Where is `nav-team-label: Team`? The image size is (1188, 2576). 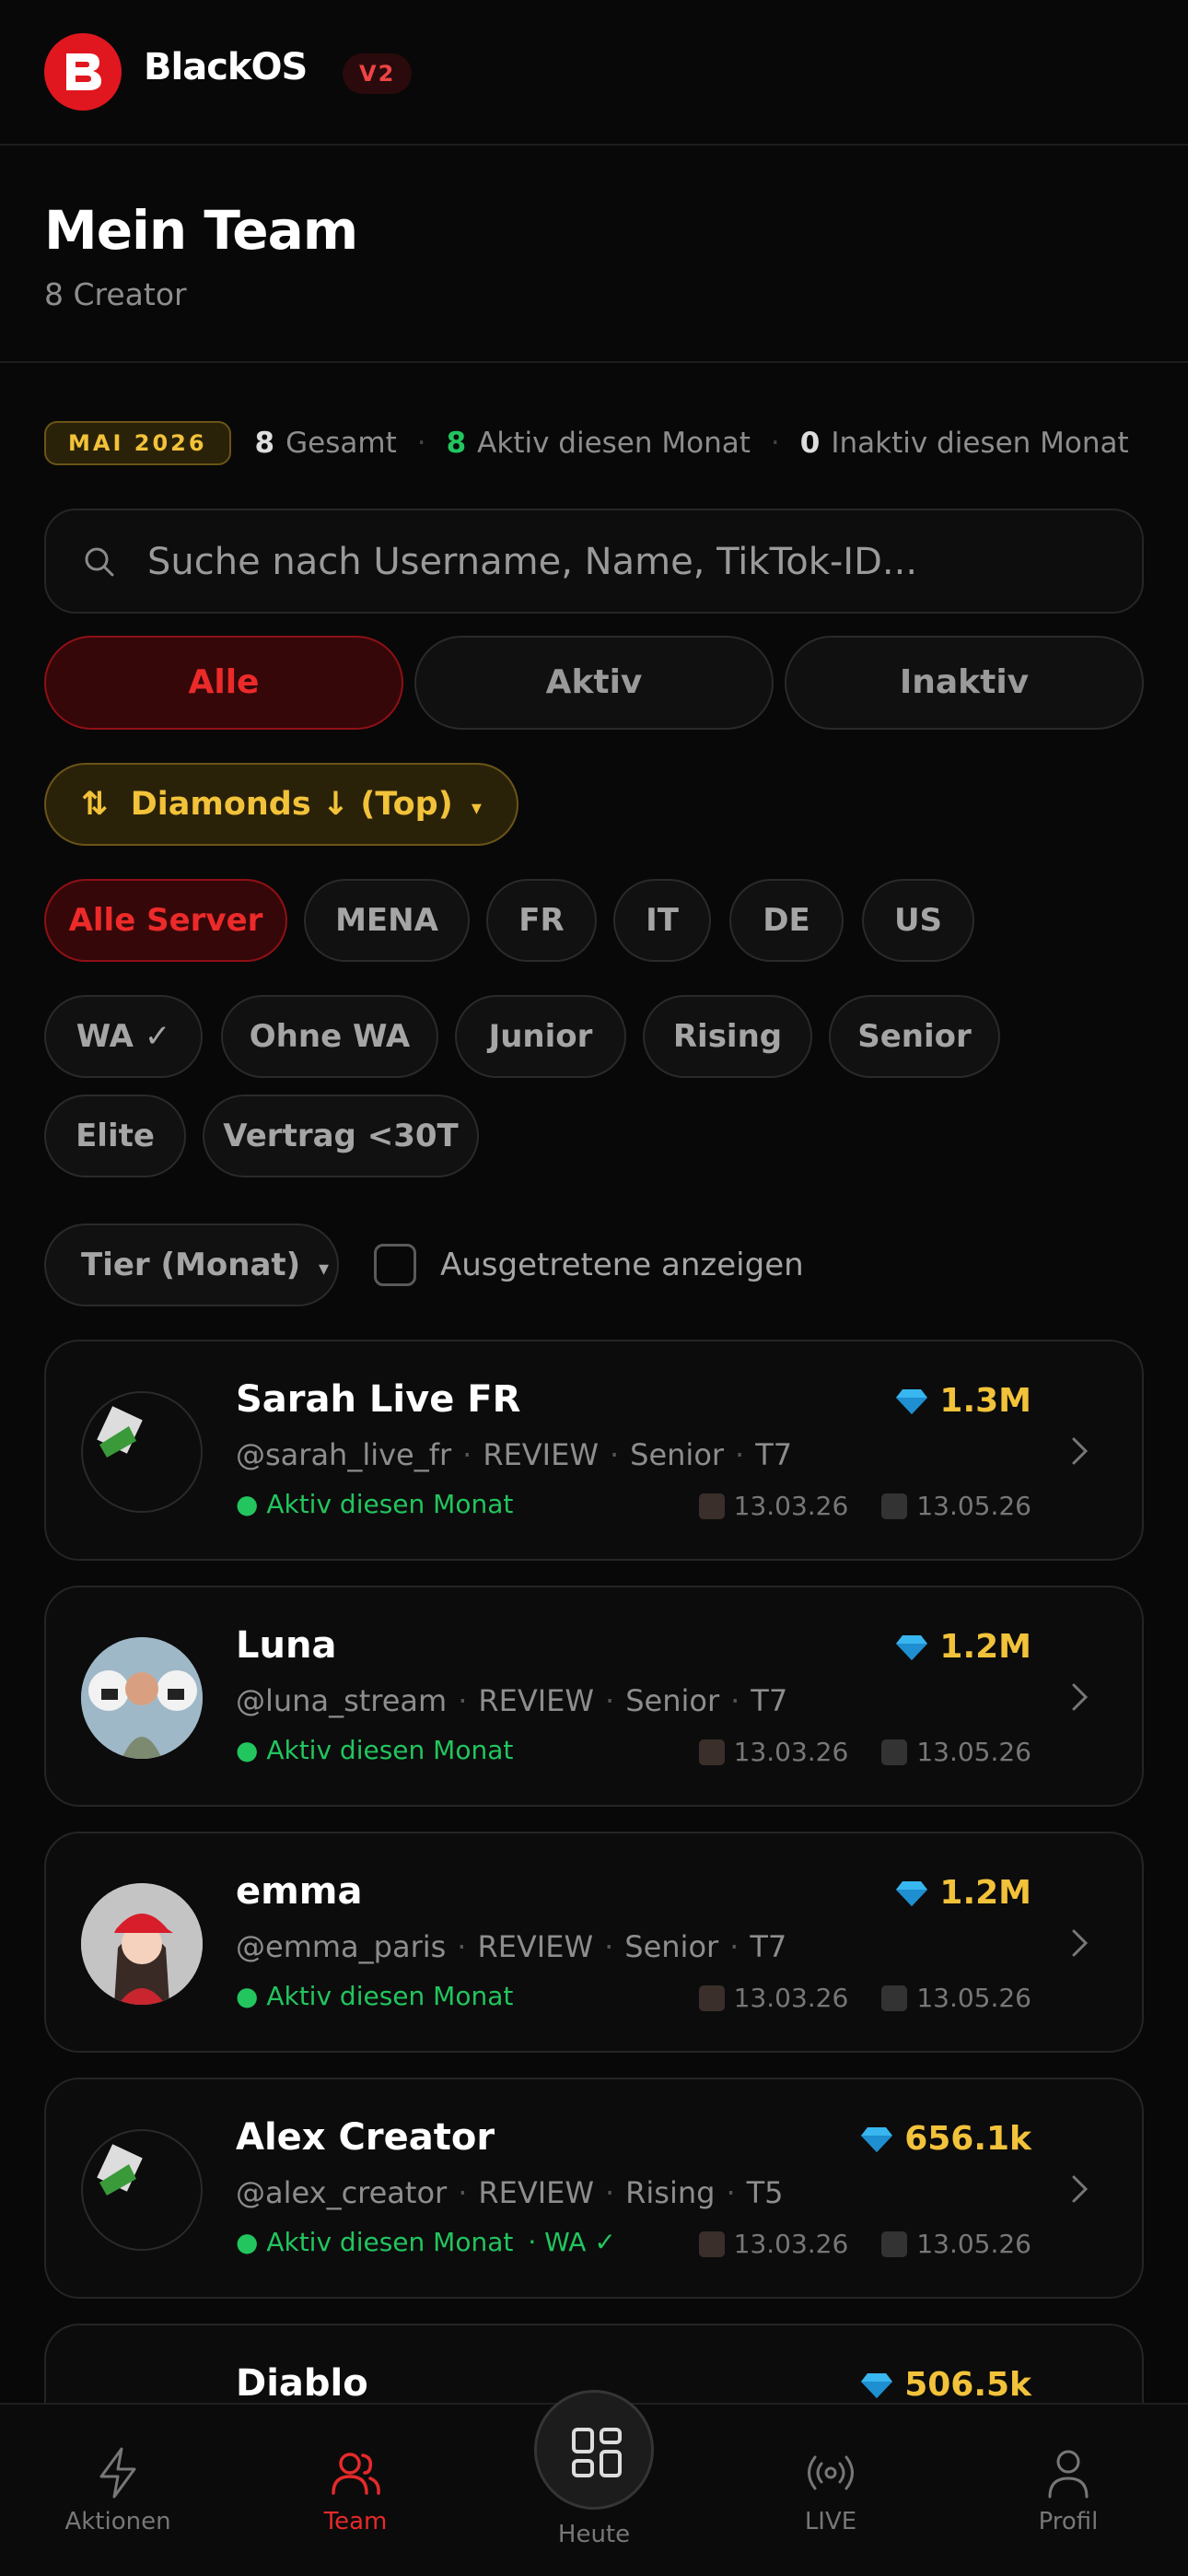 nav-team-label: Team is located at coordinates (355, 2521).